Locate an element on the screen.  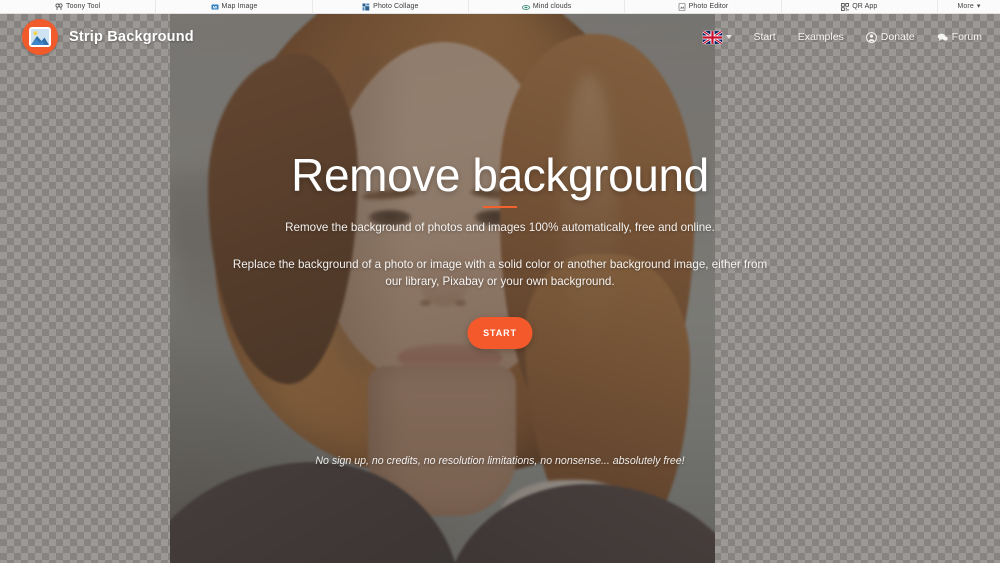
map-image-icon: MI is located at coordinates (215, 7).